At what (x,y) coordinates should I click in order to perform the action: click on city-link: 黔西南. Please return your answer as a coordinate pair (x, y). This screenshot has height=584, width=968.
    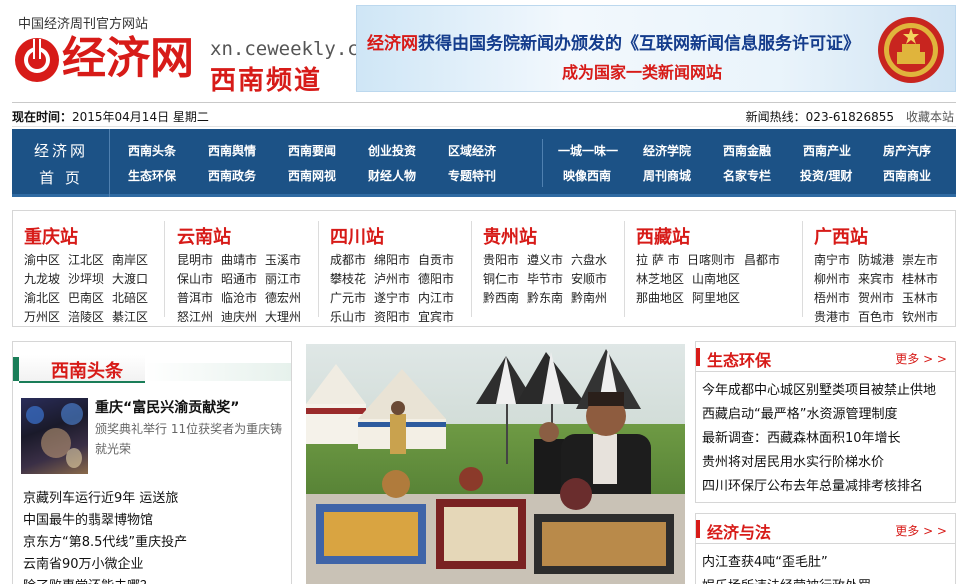
    Looking at the image, I should click on (501, 297).